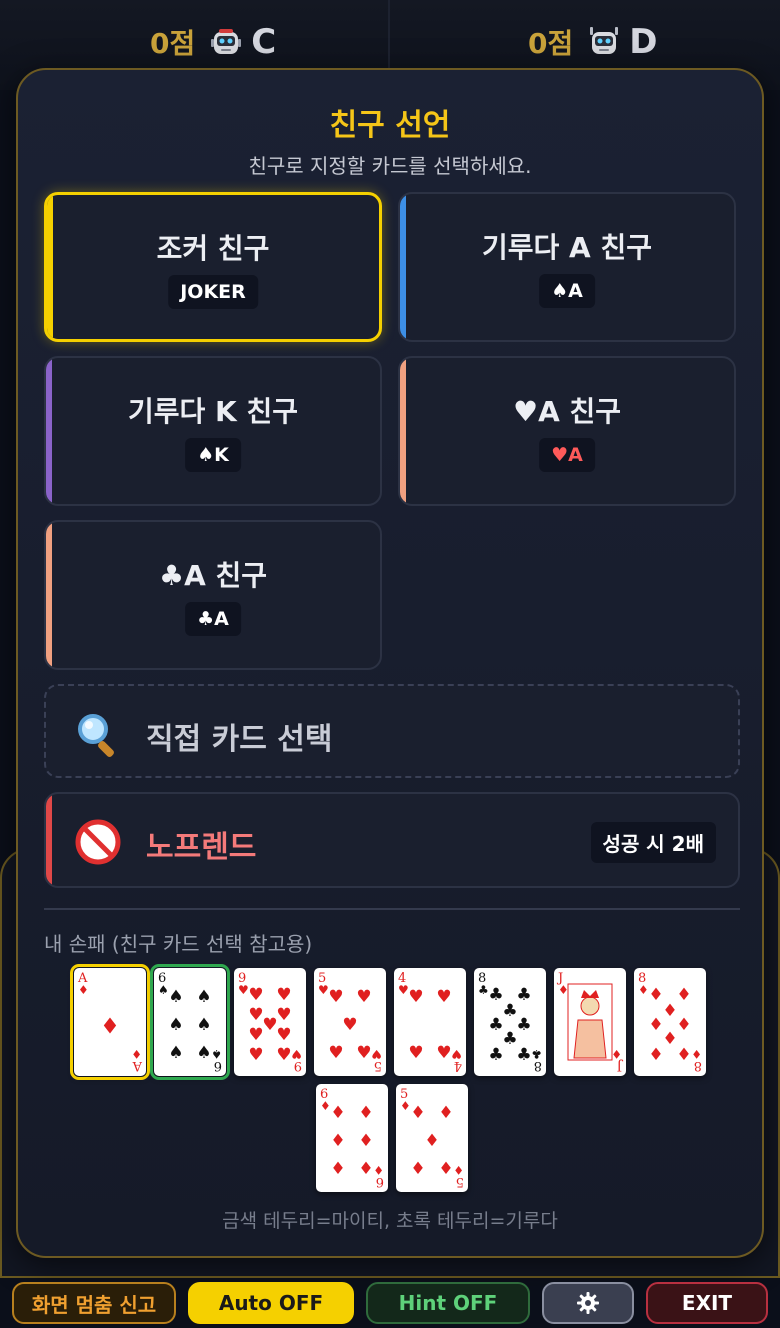 The height and width of the screenshot is (1328, 780). I want to click on option-label: 기루다 A 친구, so click(567, 247).